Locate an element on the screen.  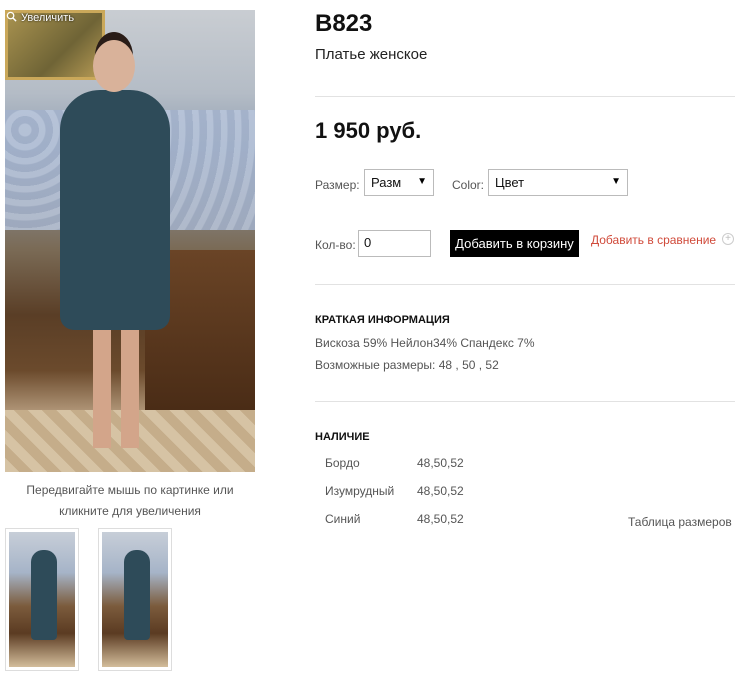
product-price: 1 950 руб. is located at coordinates (368, 130).